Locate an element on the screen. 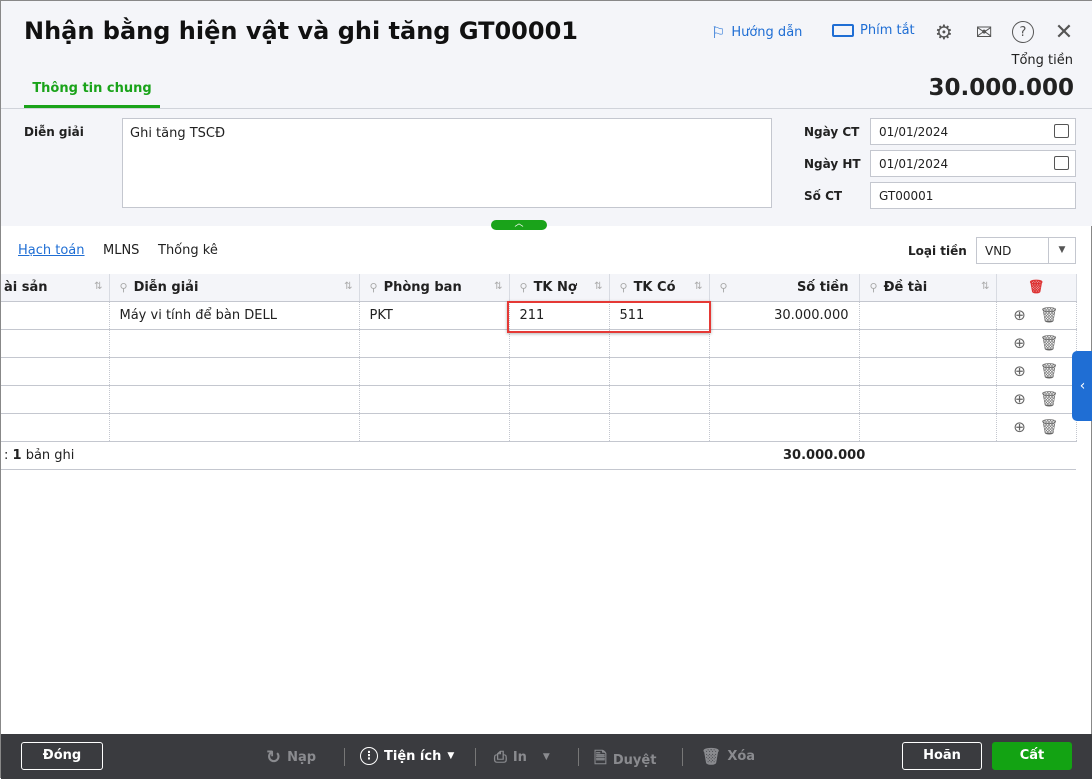 This screenshot has height=779, width=1092. total-value: 30.000.000 is located at coordinates (1001, 88).